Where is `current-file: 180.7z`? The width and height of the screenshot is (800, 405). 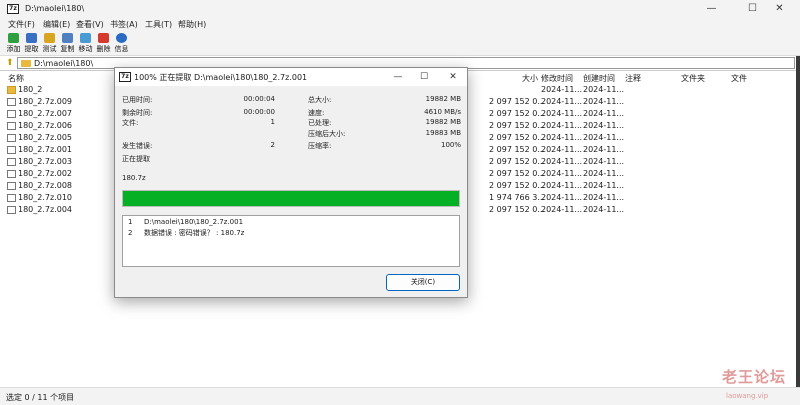
current-file: 180.7z is located at coordinates (134, 178).